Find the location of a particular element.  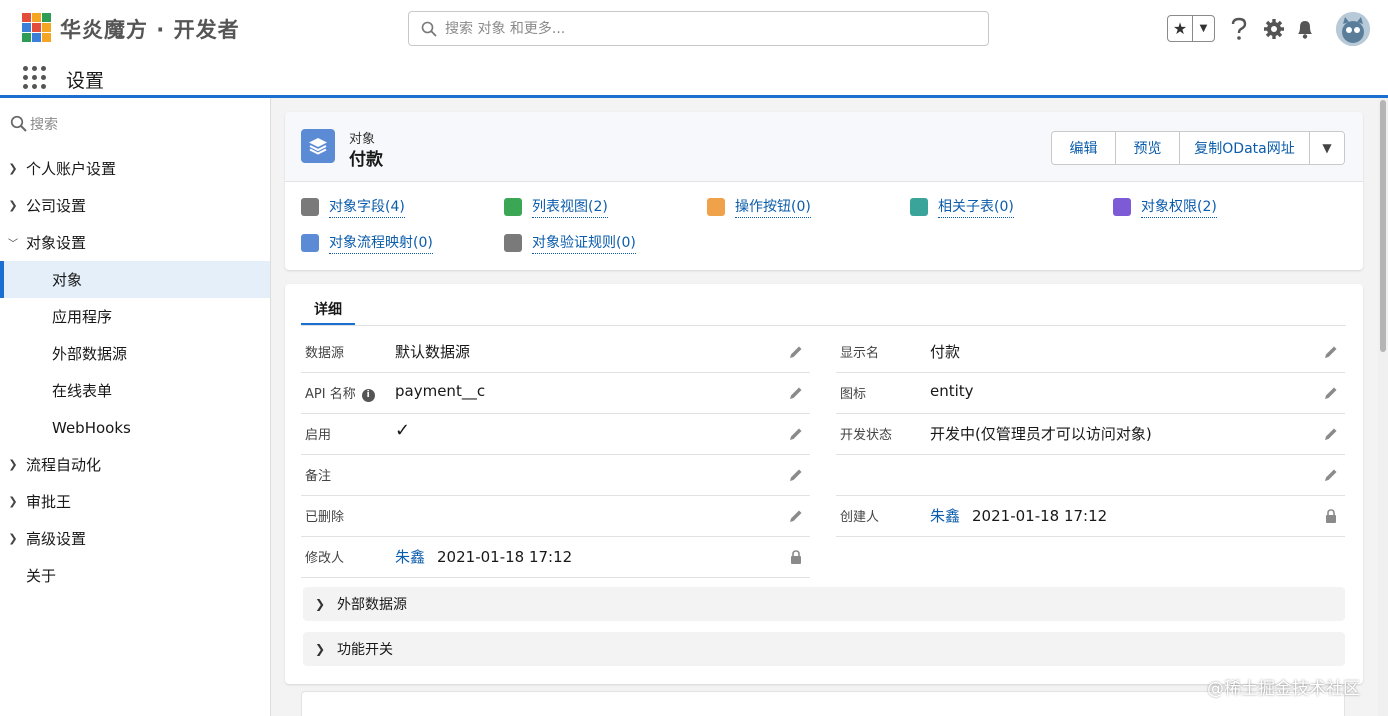

sidebar-item-label: 外部数据源 is located at coordinates (90, 354).